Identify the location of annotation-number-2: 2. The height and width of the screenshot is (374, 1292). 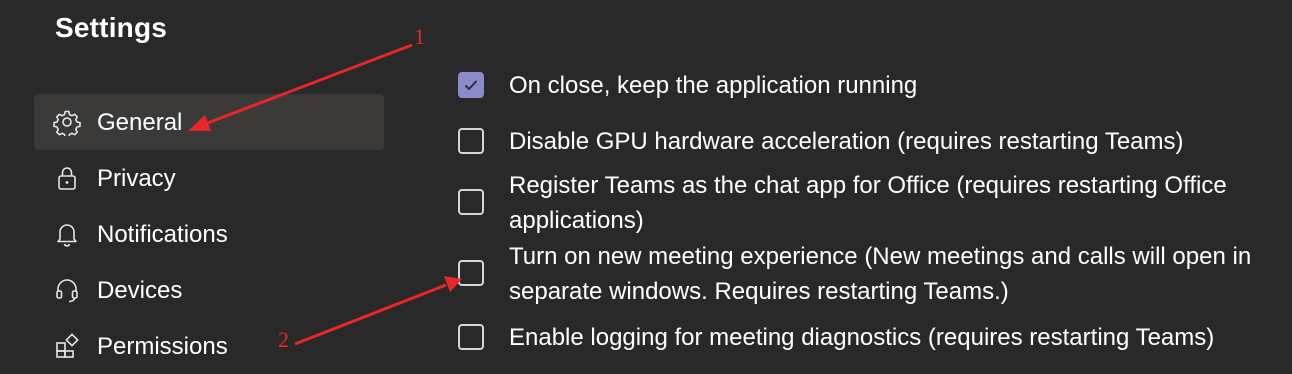
(283, 339).